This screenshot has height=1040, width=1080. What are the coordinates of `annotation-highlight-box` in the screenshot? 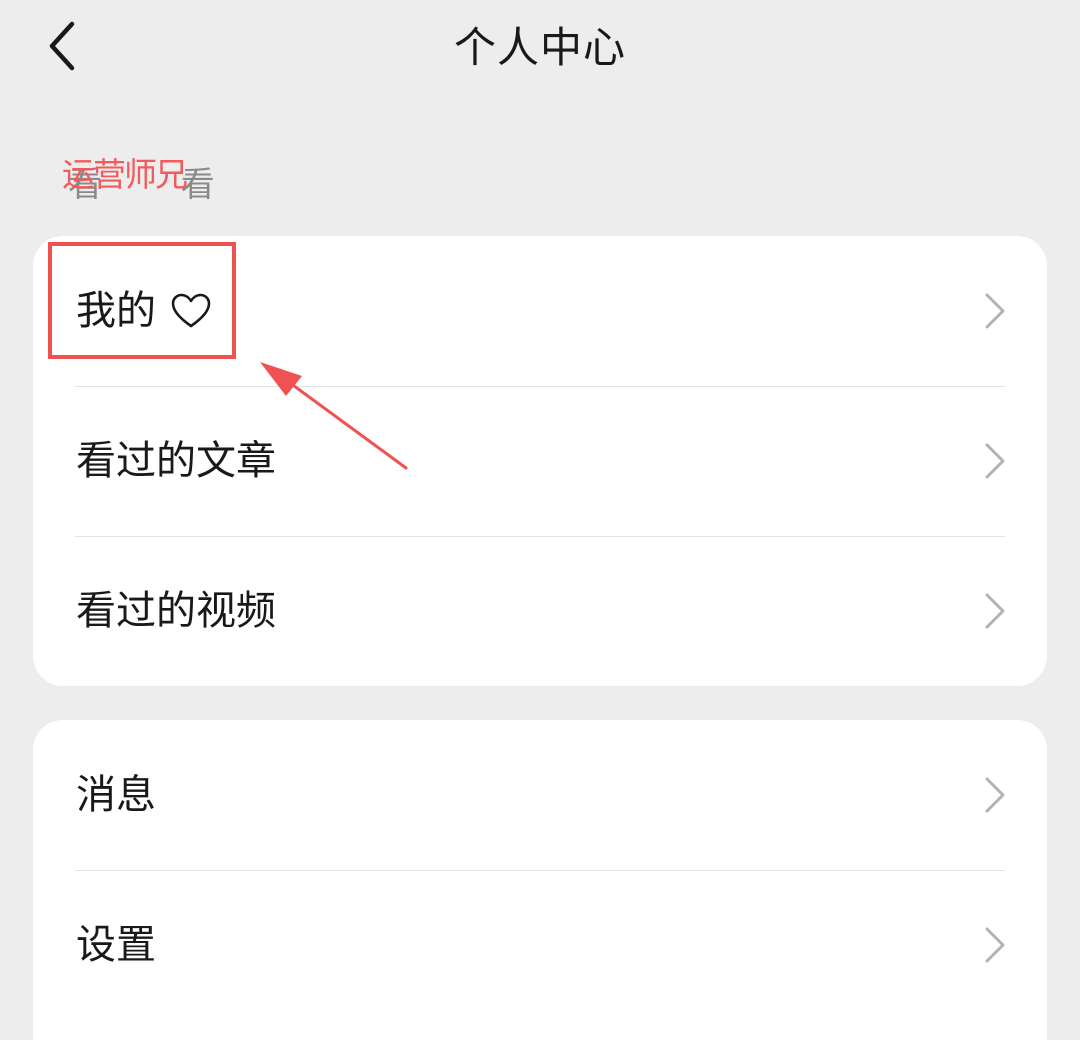 It's located at (142, 300).